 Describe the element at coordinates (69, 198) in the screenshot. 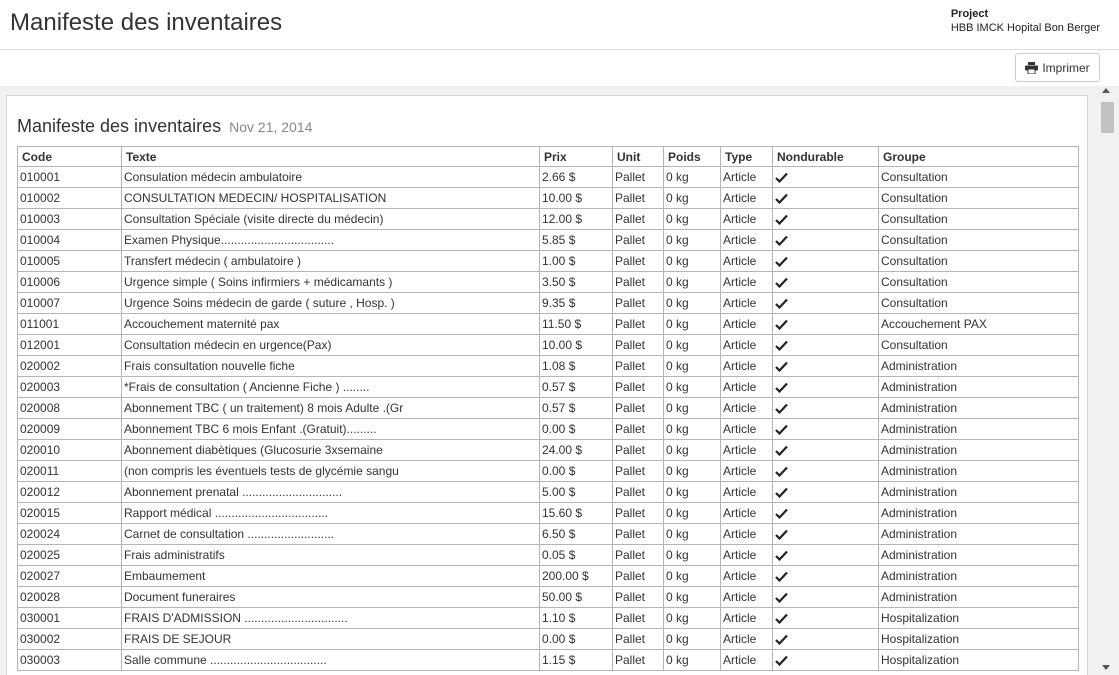

I see `cell-code: 010002` at that location.